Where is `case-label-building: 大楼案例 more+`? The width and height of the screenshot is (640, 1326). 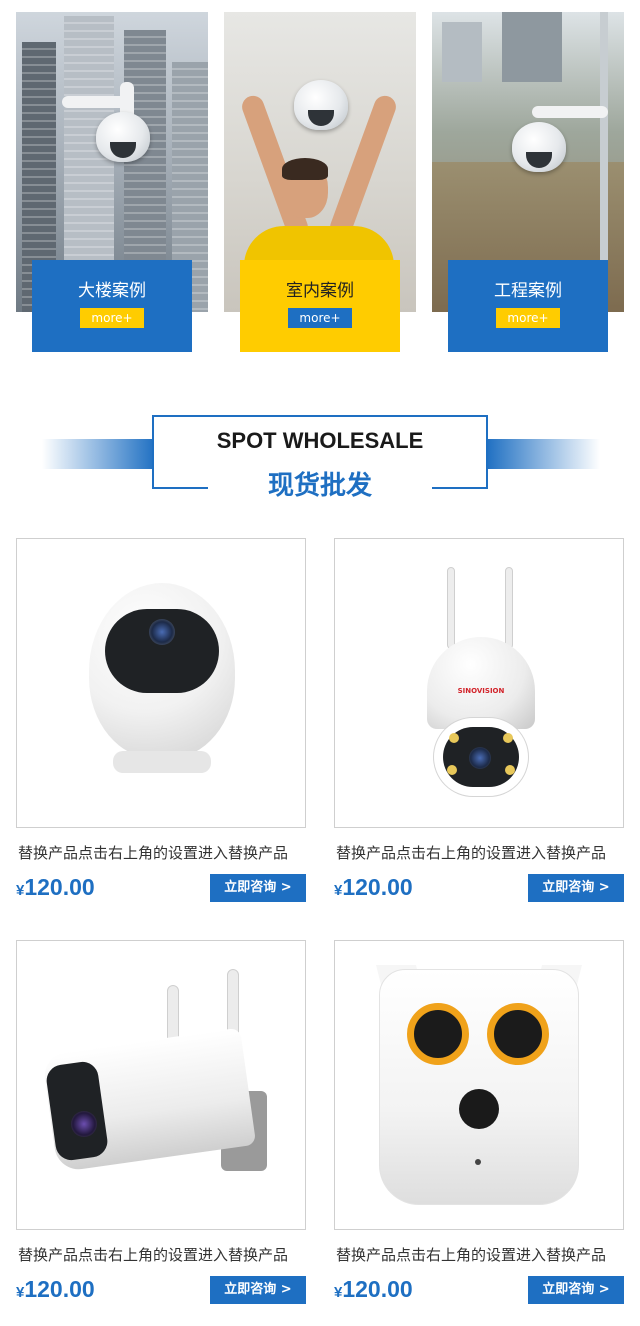 case-label-building: 大楼案例 more+ is located at coordinates (112, 306).